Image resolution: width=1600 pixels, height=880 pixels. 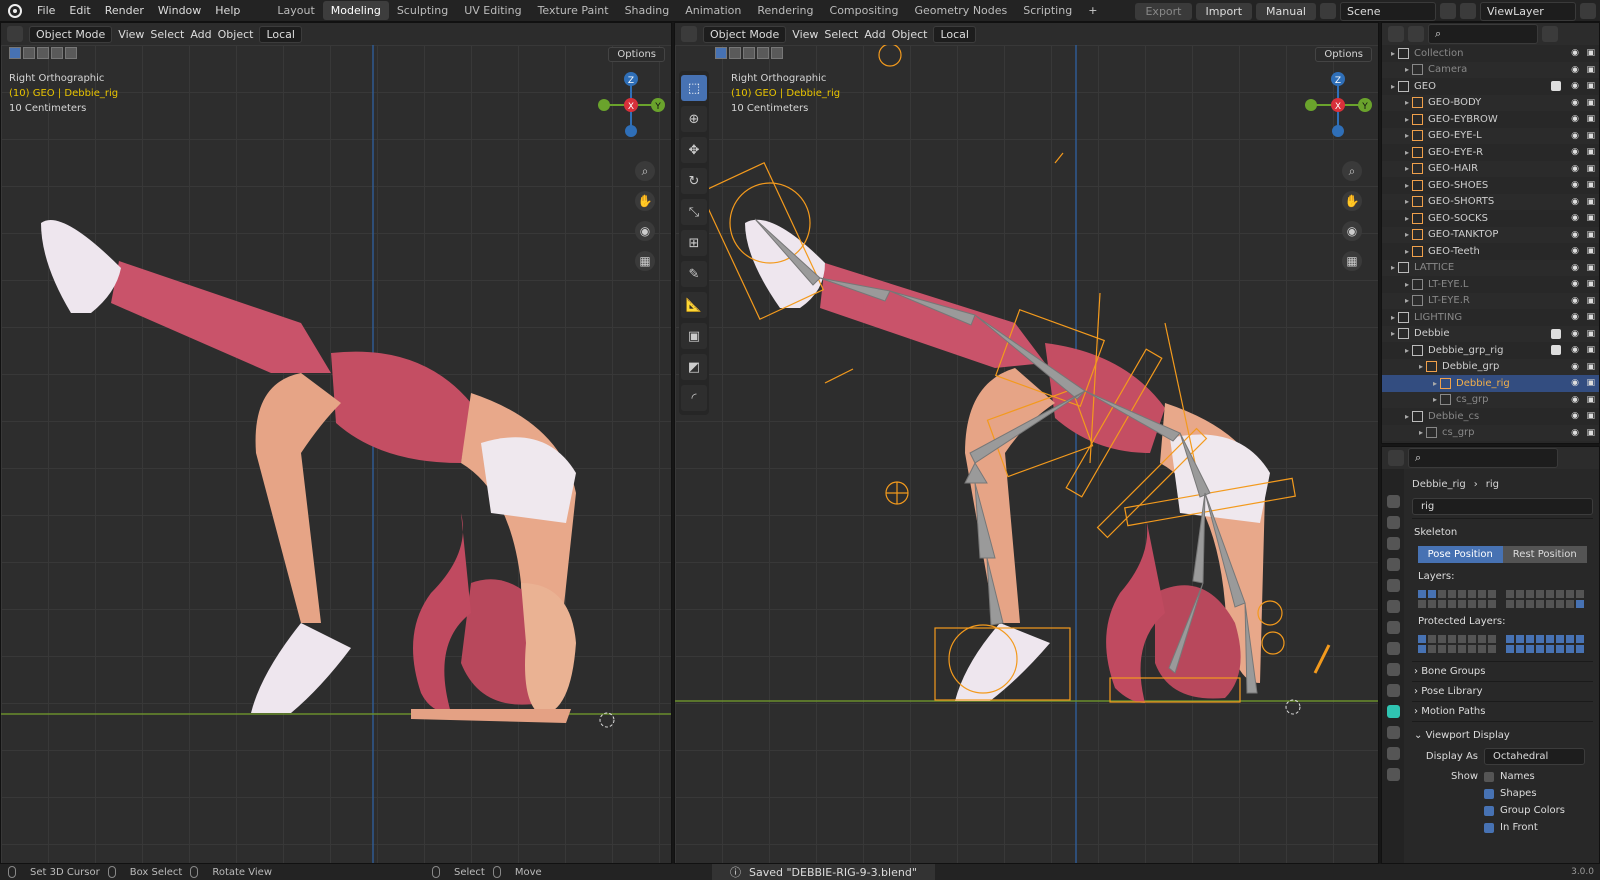 What do you see at coordinates (694, 274) in the screenshot?
I see `annotate-tool-icon: ✎` at bounding box center [694, 274].